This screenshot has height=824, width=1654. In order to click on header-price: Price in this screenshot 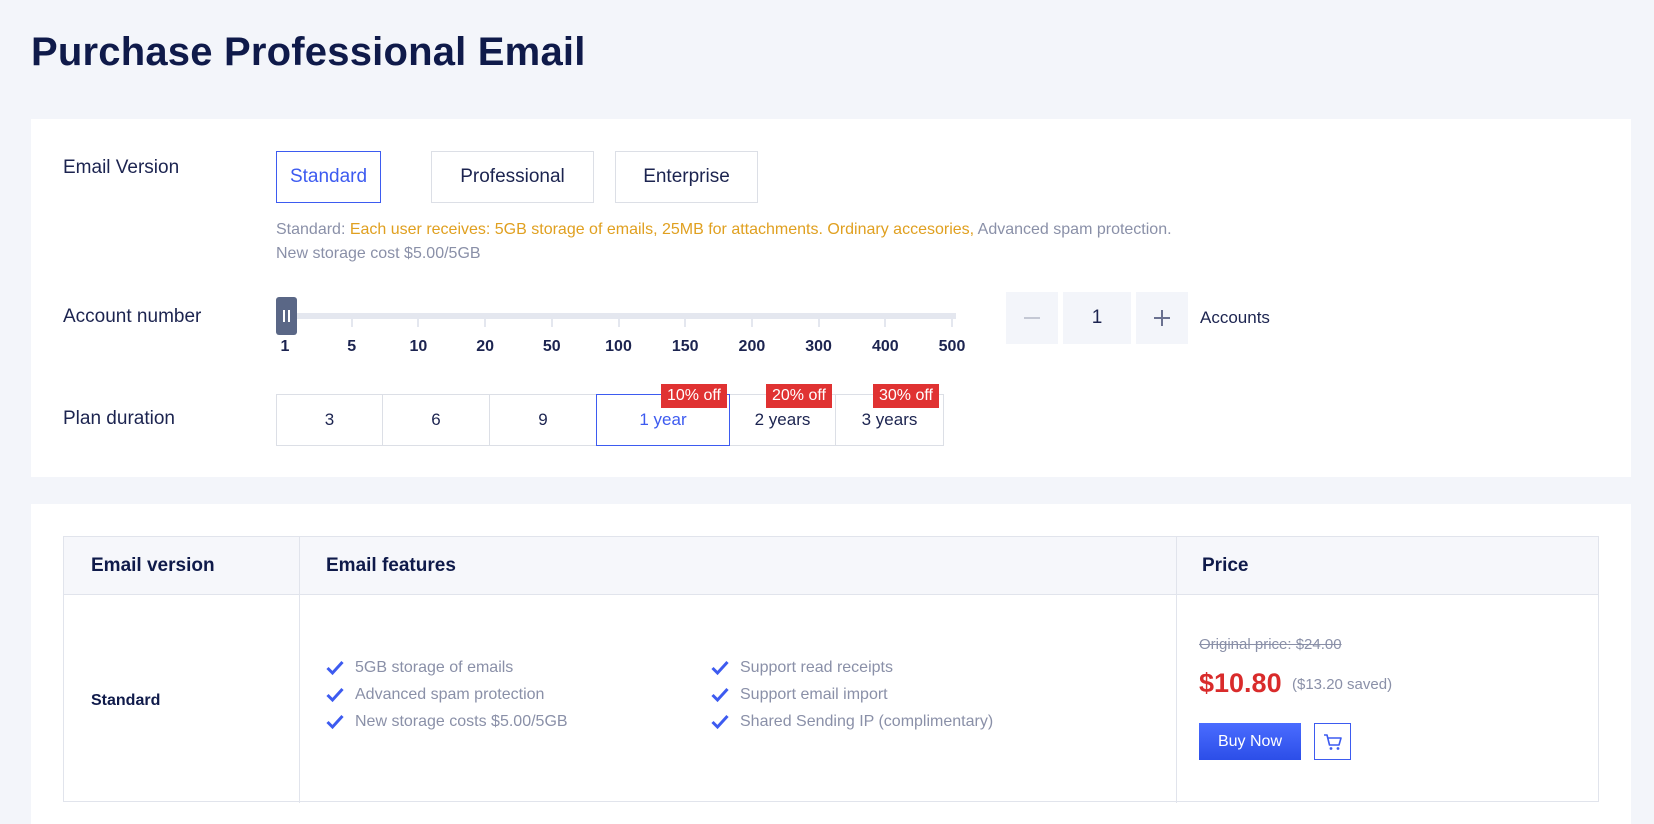, I will do `click(1225, 565)`.